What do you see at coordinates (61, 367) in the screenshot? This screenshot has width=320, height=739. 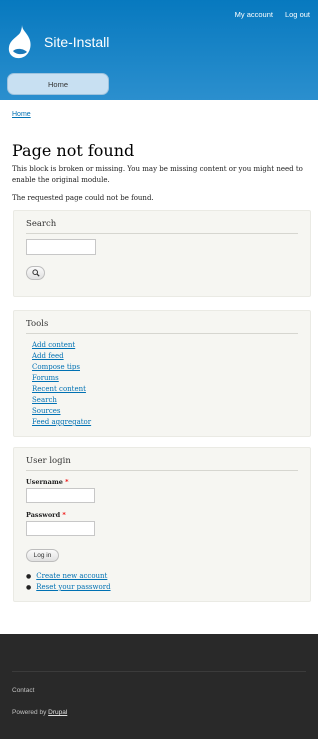 I see `tools-link-compose-tips: Compose tips` at bounding box center [61, 367].